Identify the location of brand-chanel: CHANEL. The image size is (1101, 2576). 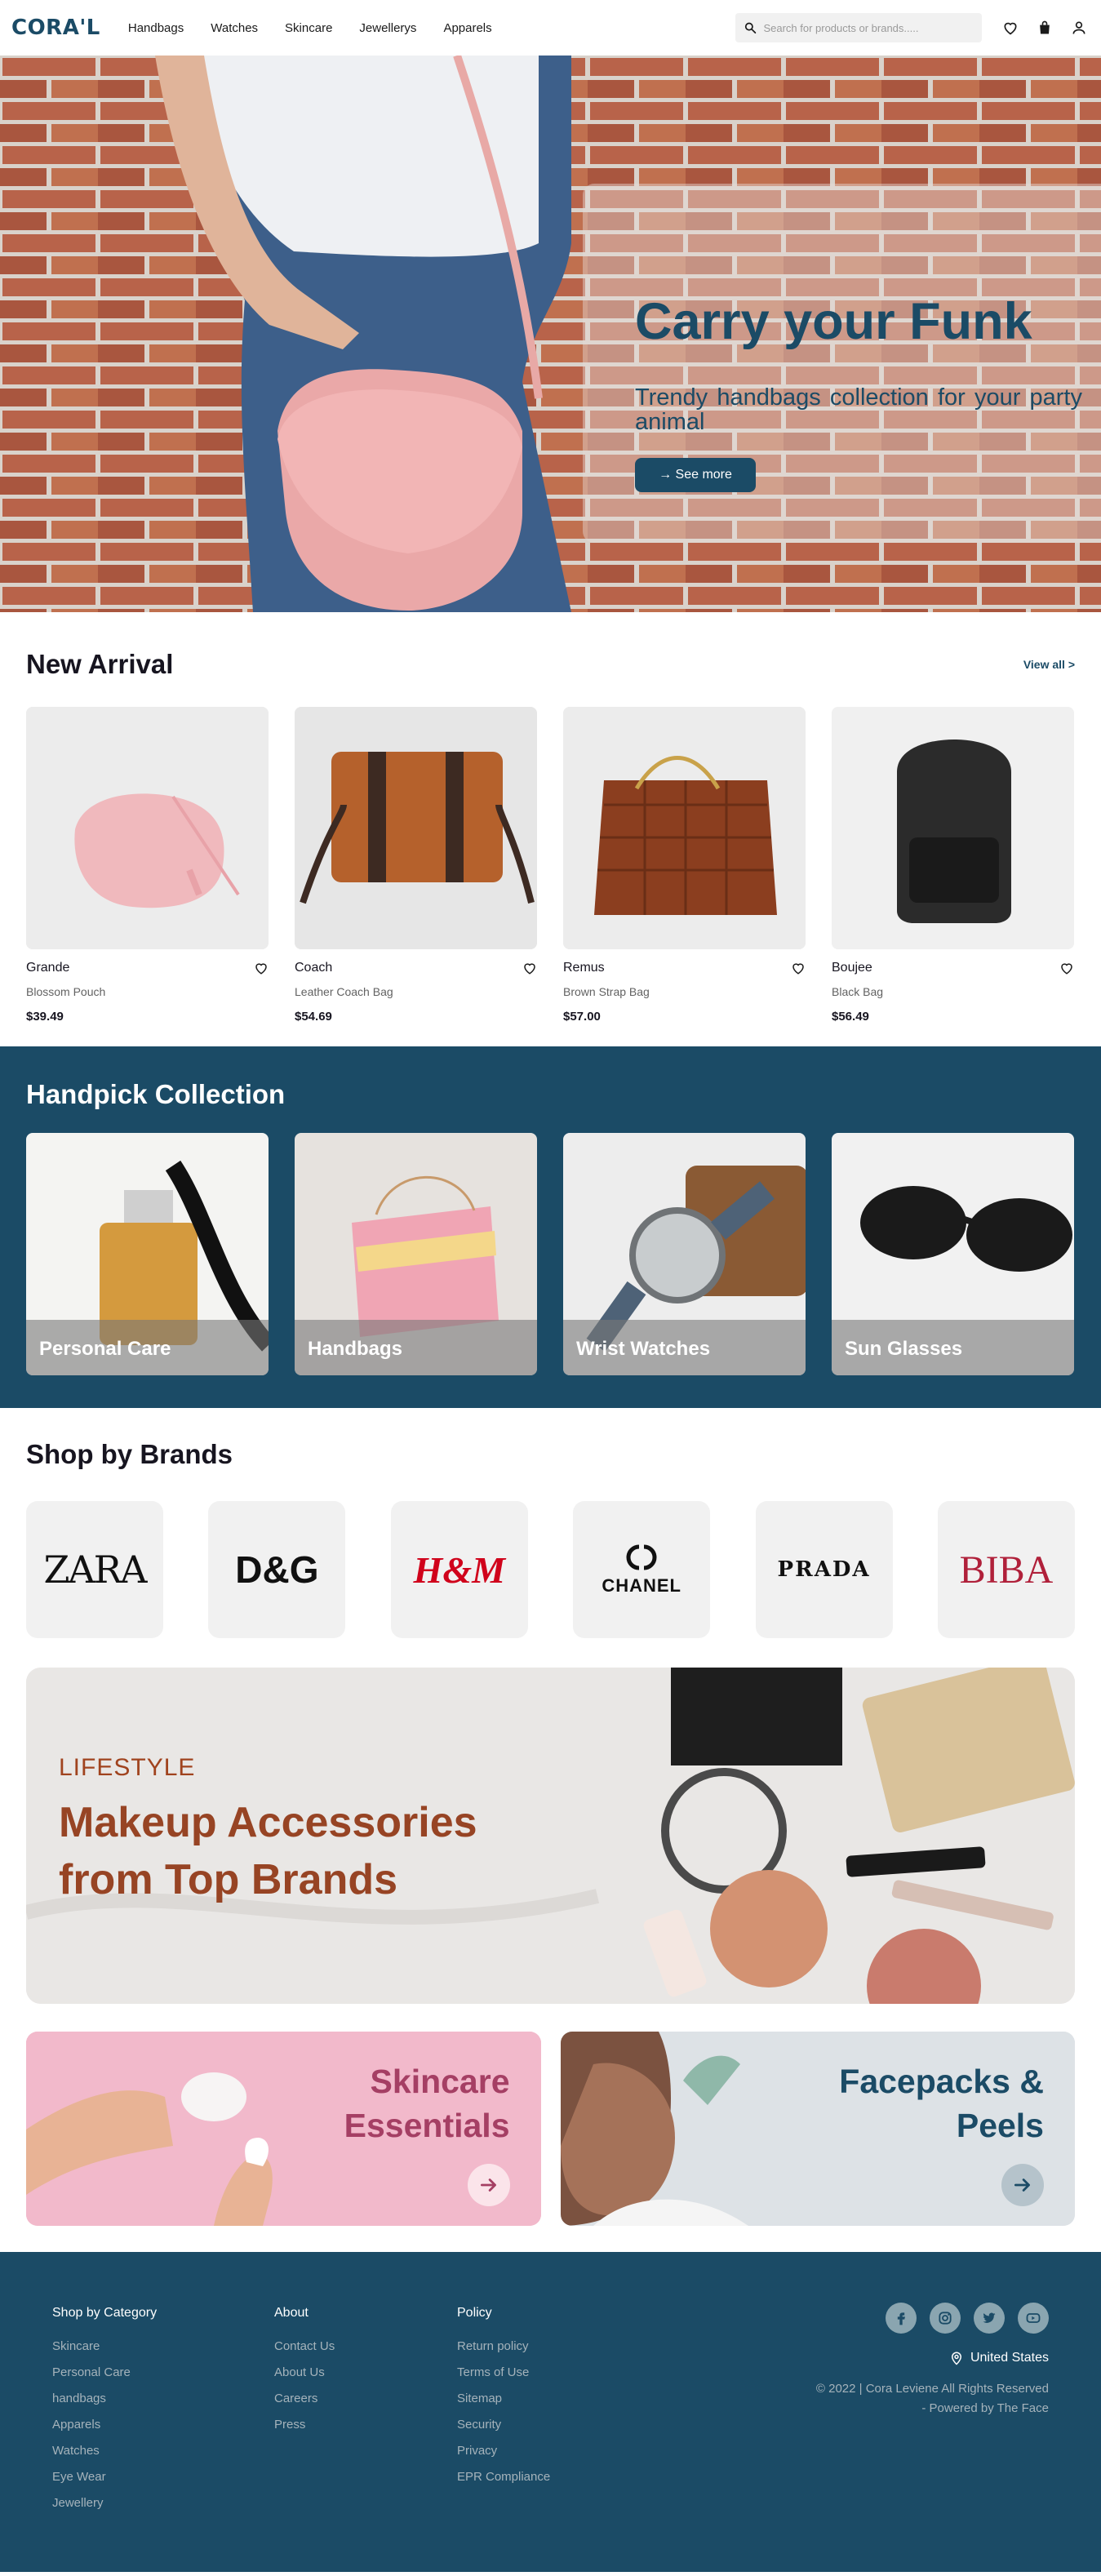
(642, 1569).